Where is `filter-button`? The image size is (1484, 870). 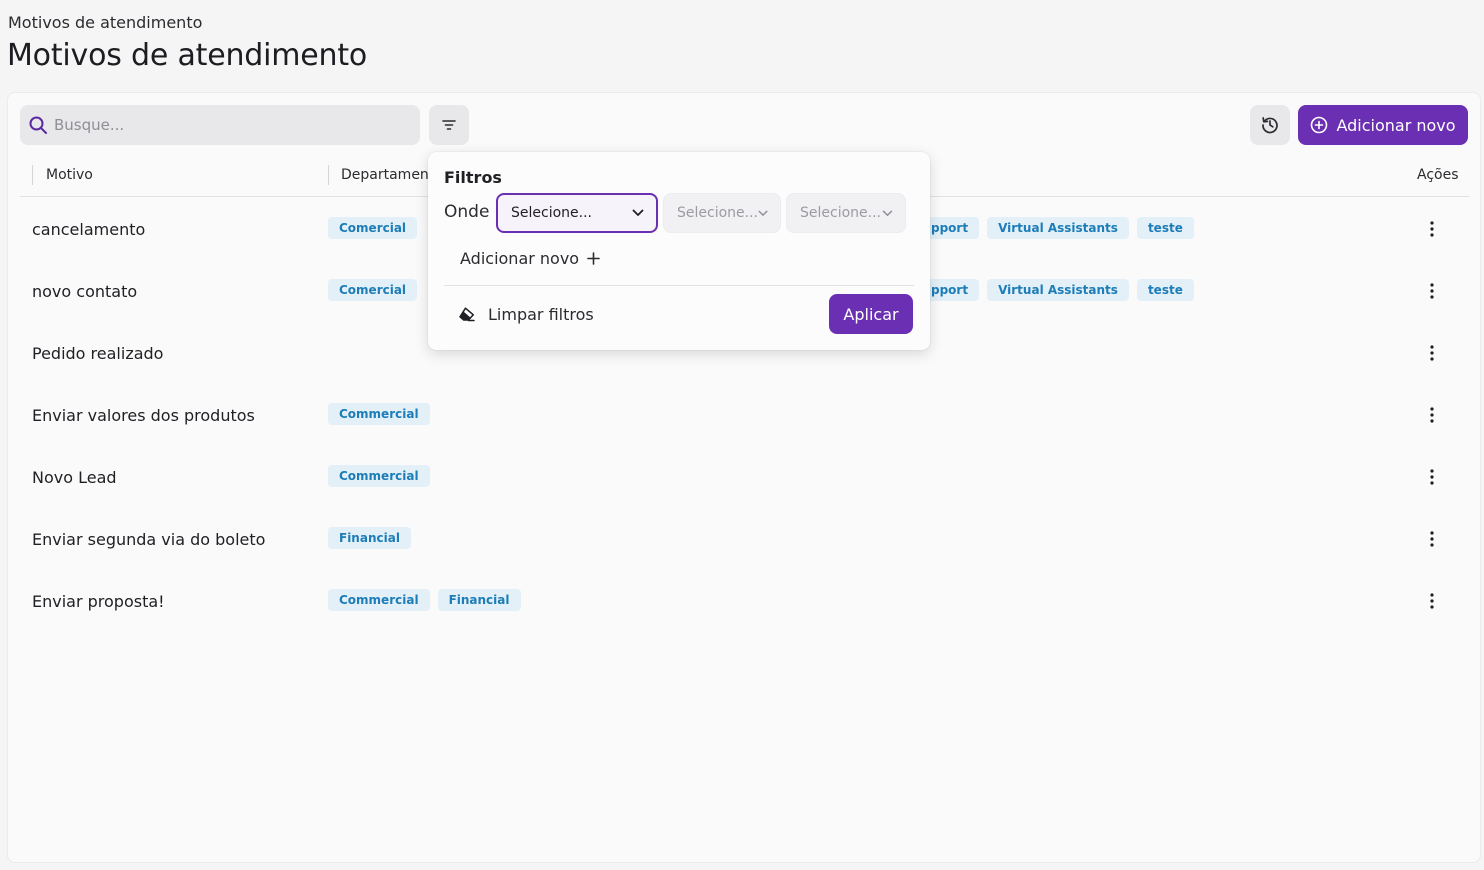
filter-button is located at coordinates (449, 125).